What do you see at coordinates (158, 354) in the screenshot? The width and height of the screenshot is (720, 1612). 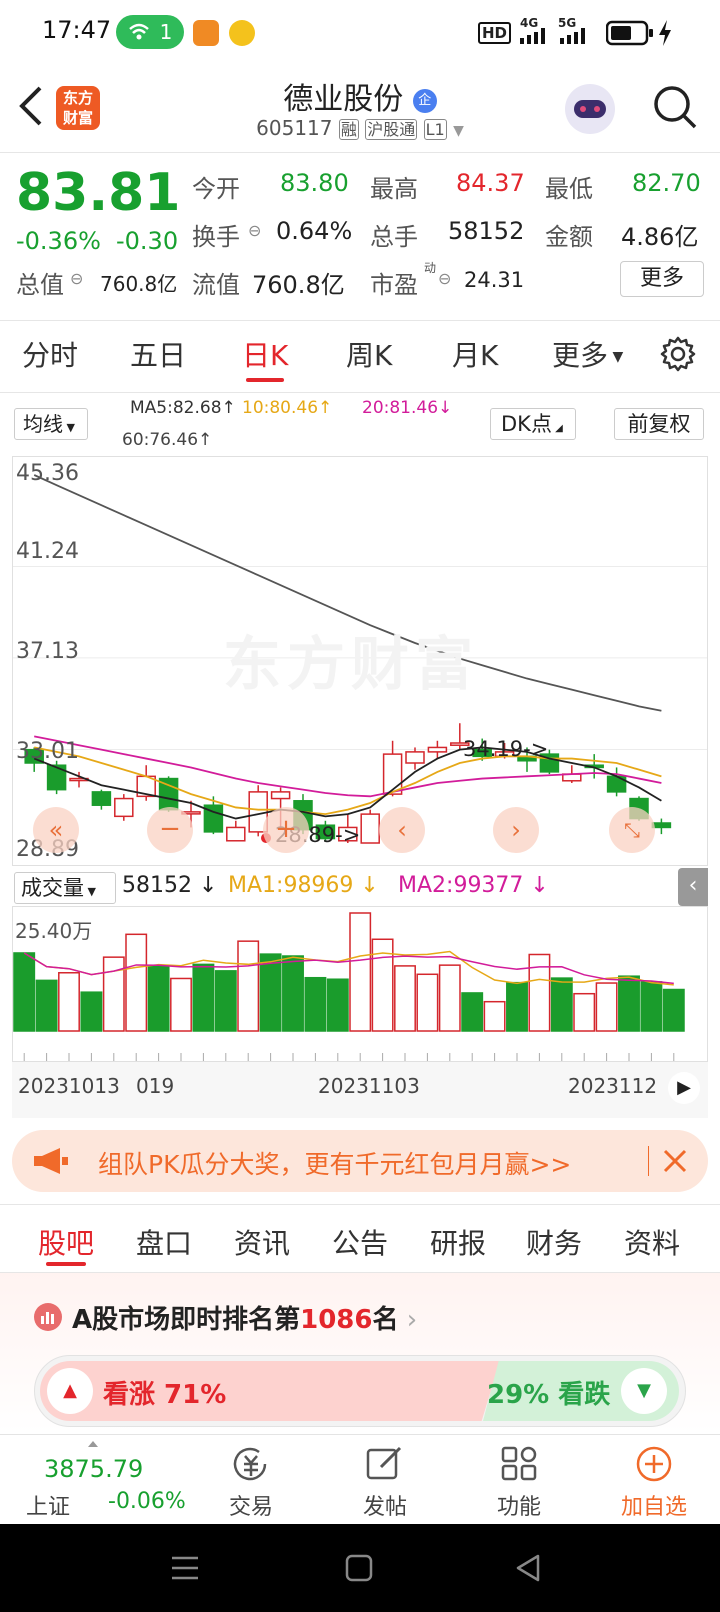 I see `tab-five-day: 五日` at bounding box center [158, 354].